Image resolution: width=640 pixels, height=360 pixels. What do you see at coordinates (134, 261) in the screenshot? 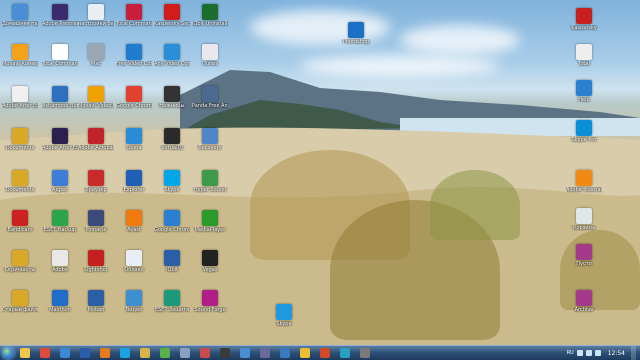
I see `desktop-icon: Облако` at bounding box center [134, 261].